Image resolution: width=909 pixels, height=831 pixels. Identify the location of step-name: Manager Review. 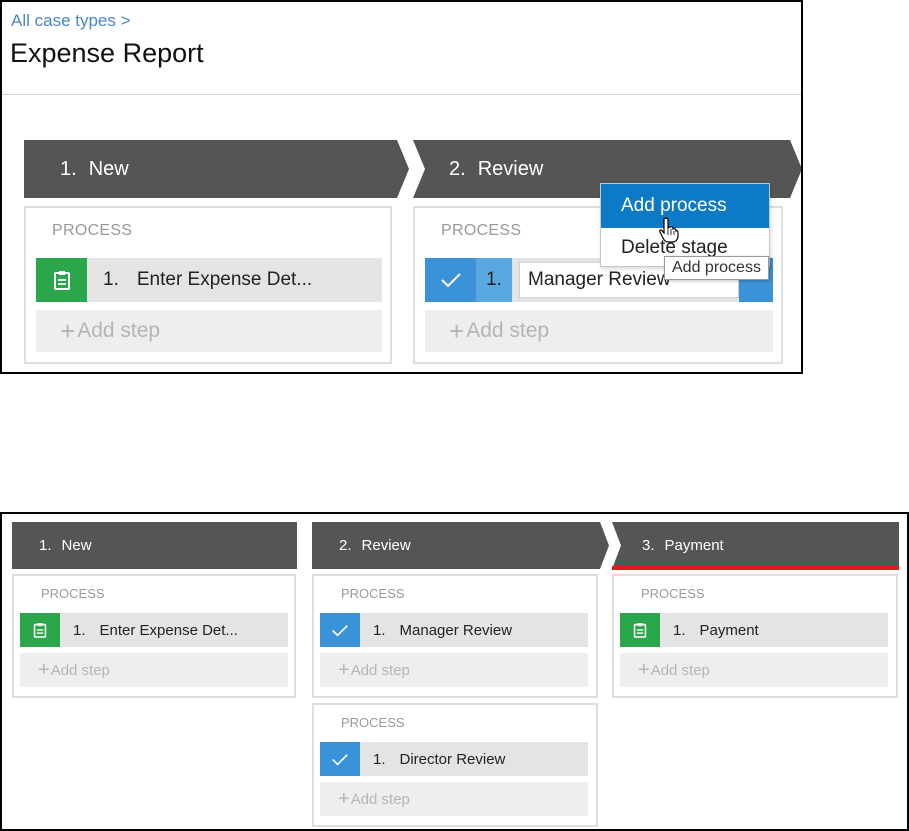
(456, 630).